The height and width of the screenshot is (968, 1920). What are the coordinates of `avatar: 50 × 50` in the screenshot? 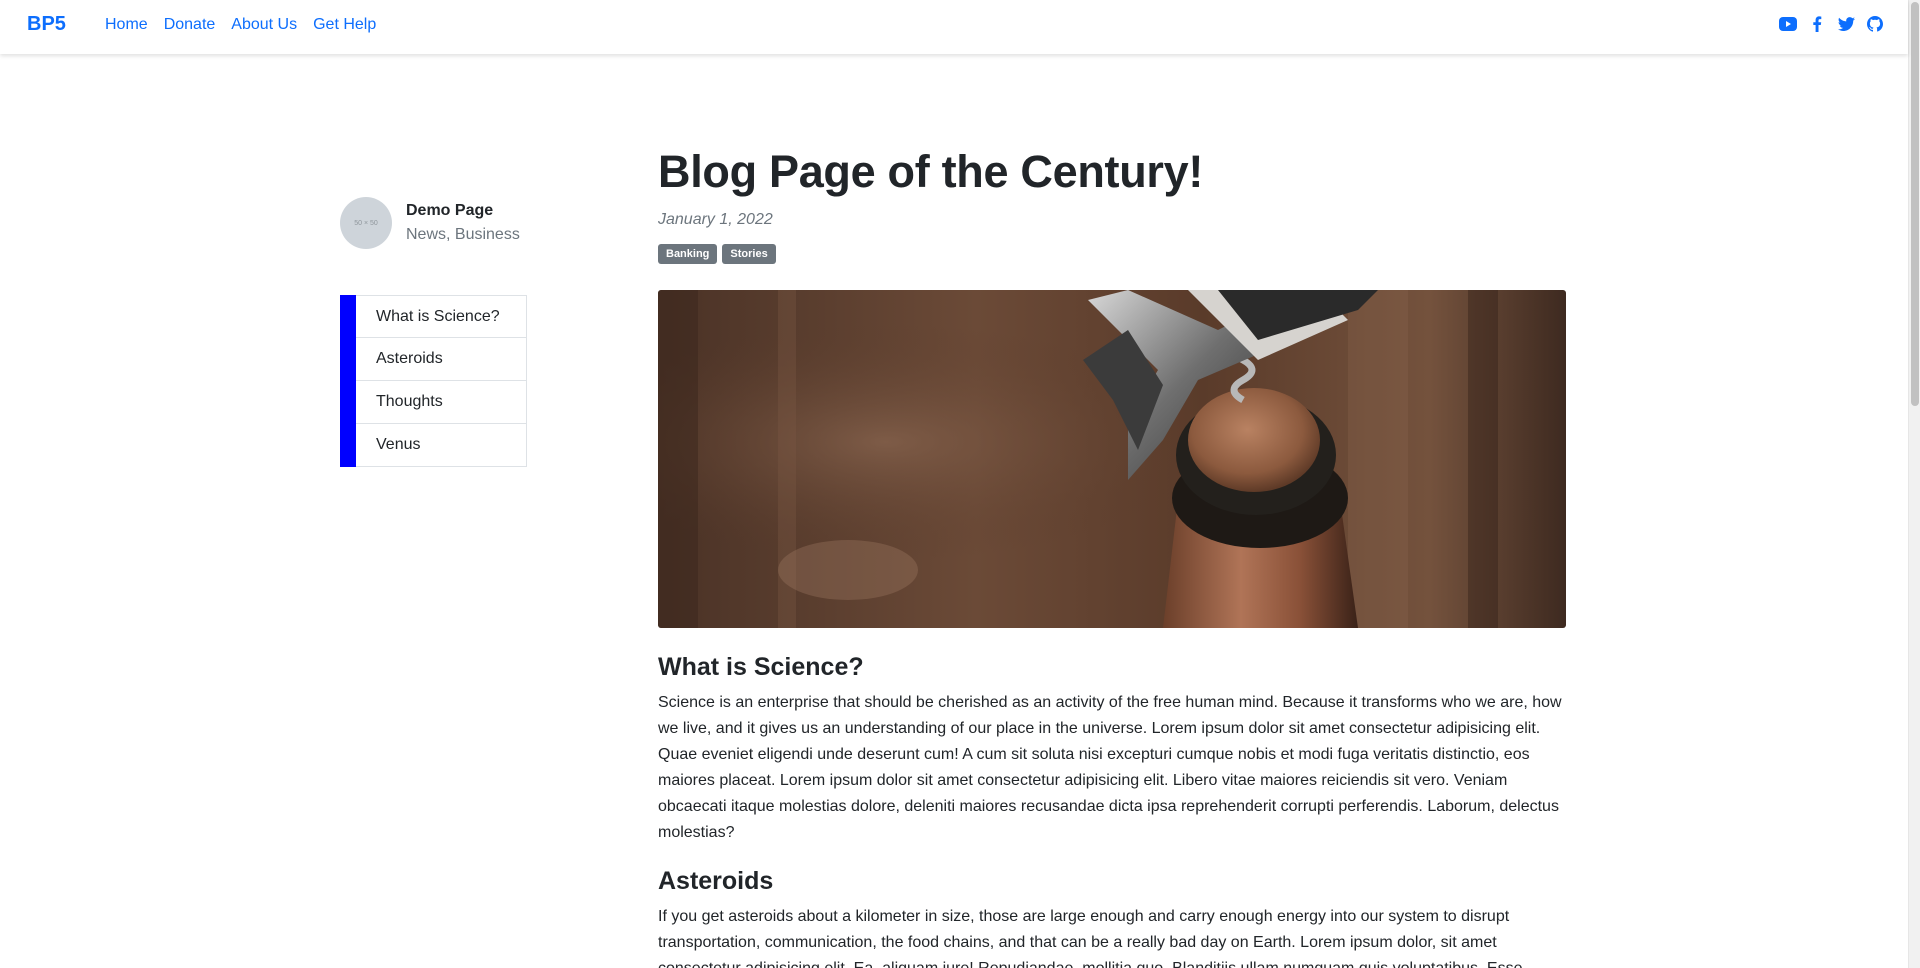 It's located at (366, 223).